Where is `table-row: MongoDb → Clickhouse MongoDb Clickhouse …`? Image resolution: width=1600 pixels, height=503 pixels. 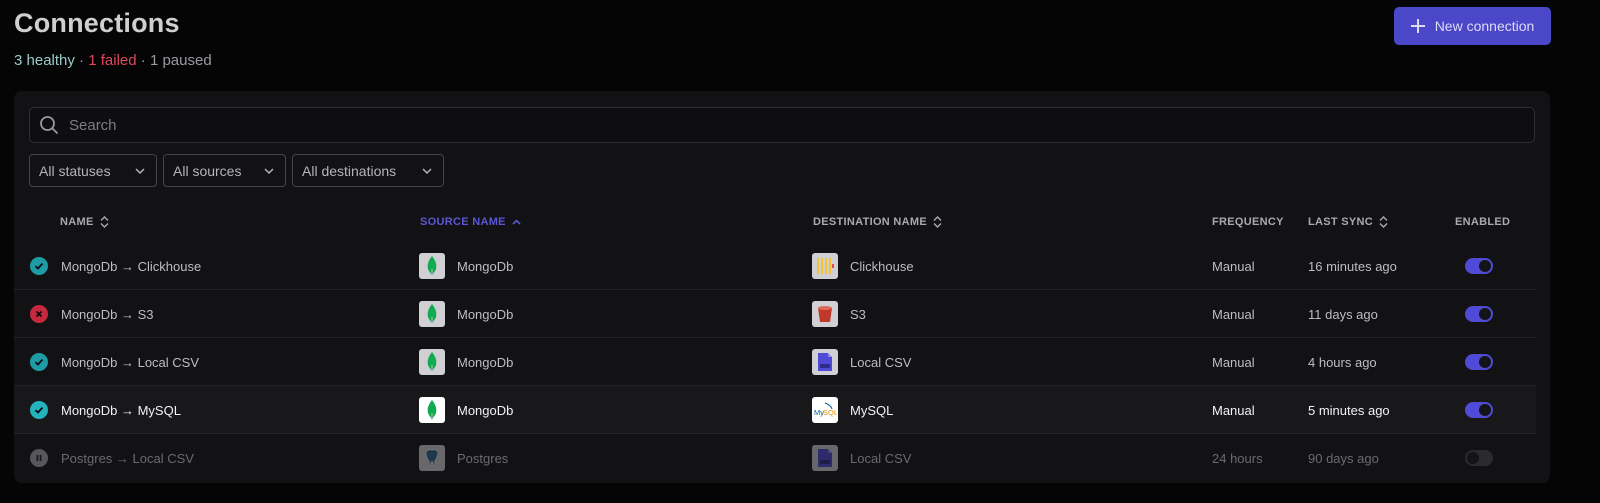 table-row: MongoDb → Clickhouse MongoDb Clickhouse … is located at coordinates (775, 266).